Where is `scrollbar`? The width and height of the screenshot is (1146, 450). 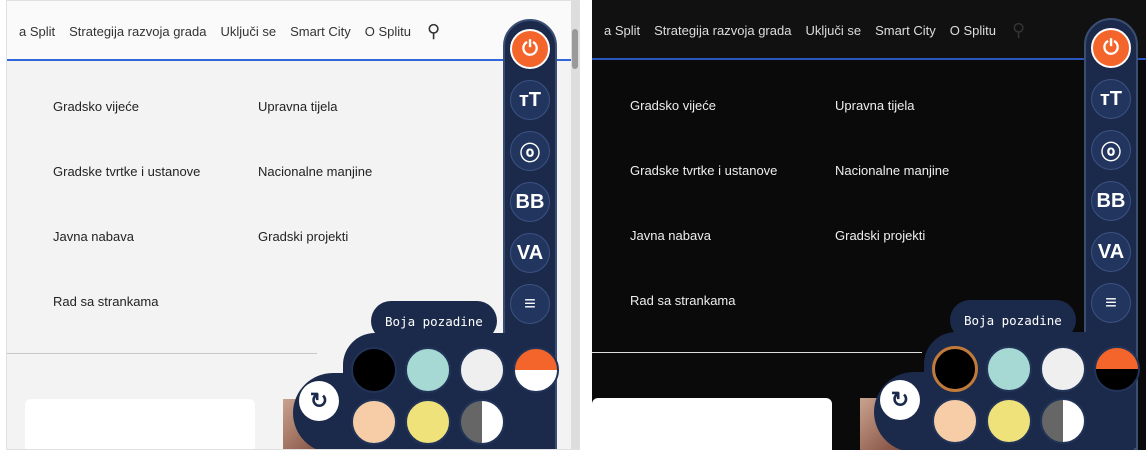
scrollbar is located at coordinates (575, 225).